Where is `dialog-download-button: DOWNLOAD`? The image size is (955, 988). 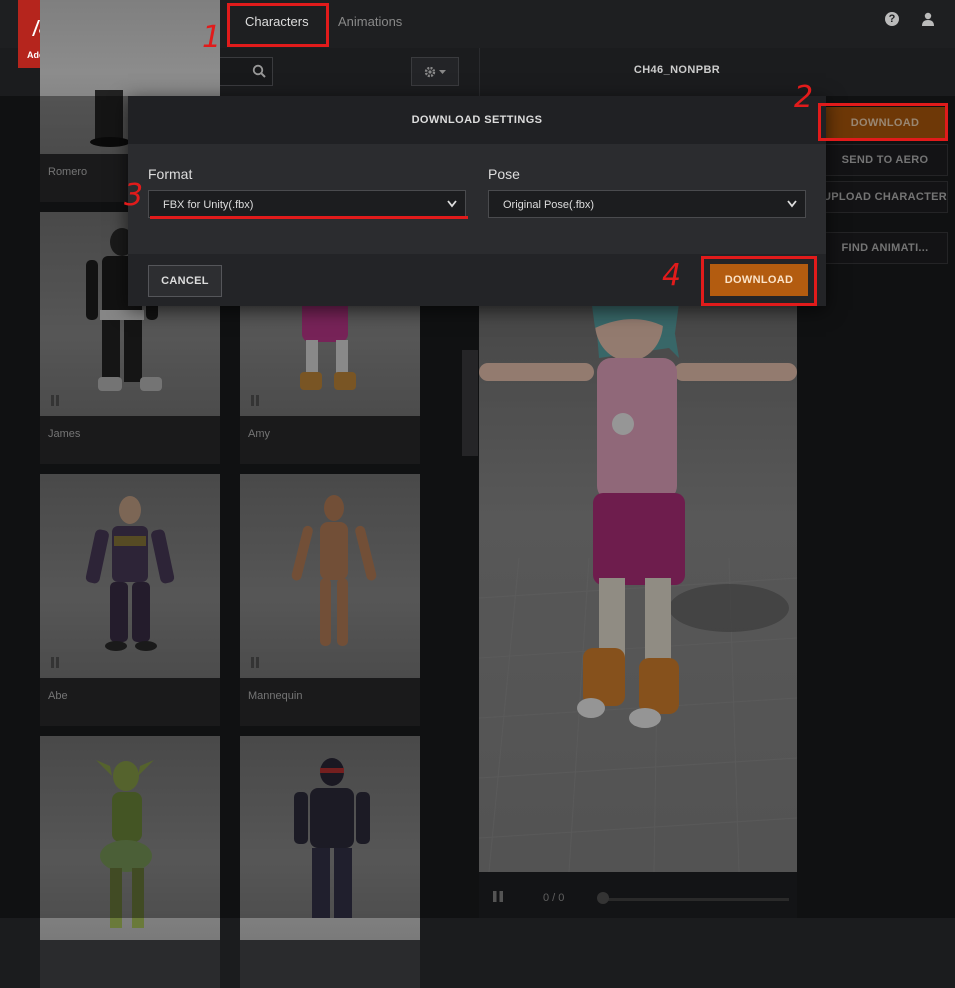
dialog-download-button: DOWNLOAD is located at coordinates (759, 280).